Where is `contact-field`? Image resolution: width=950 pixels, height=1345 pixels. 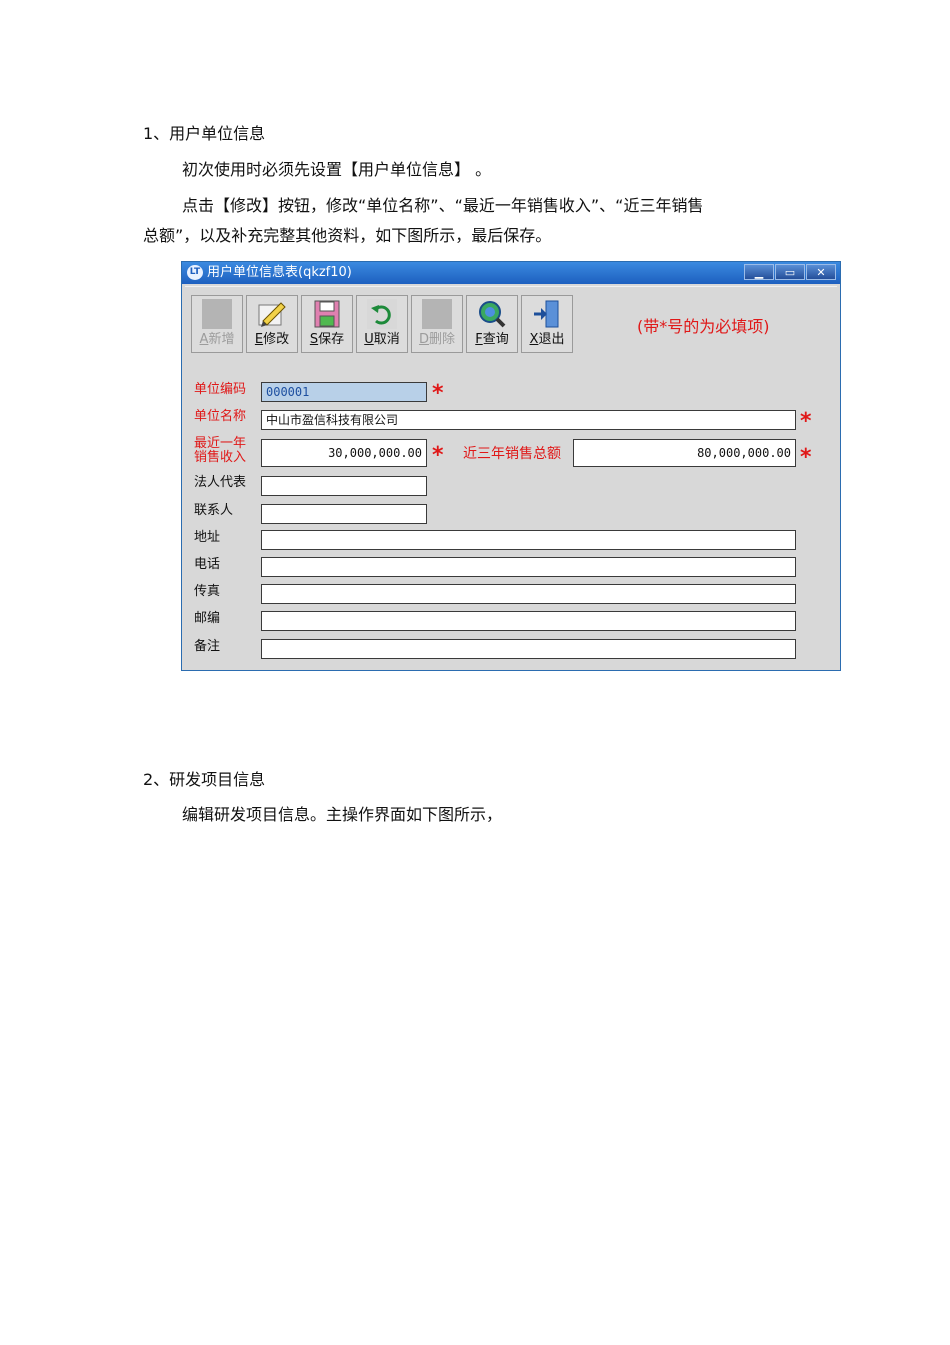 contact-field is located at coordinates (344, 514).